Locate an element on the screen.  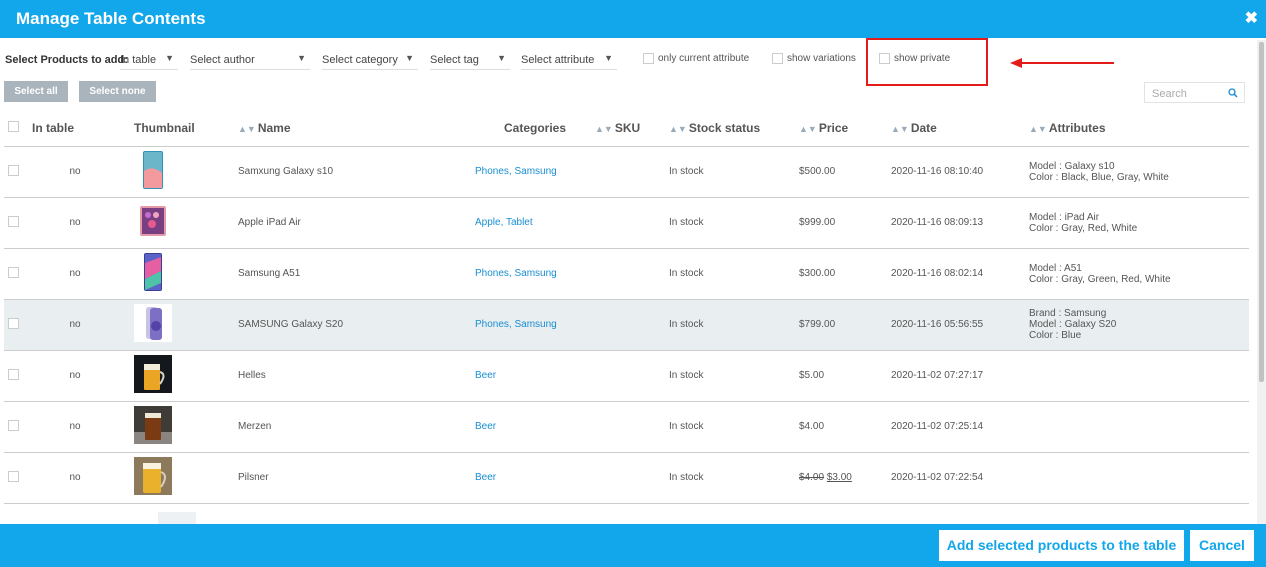
name-cell: Pilsner is located at coordinates (356, 478).